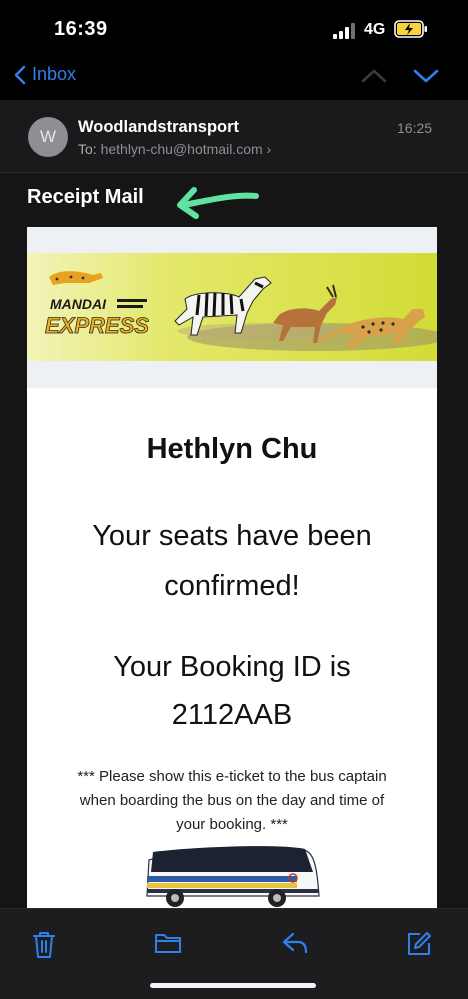 The image size is (468, 999). What do you see at coordinates (234, 29) in the screenshot?
I see `status-bar: 16:39 4G` at bounding box center [234, 29].